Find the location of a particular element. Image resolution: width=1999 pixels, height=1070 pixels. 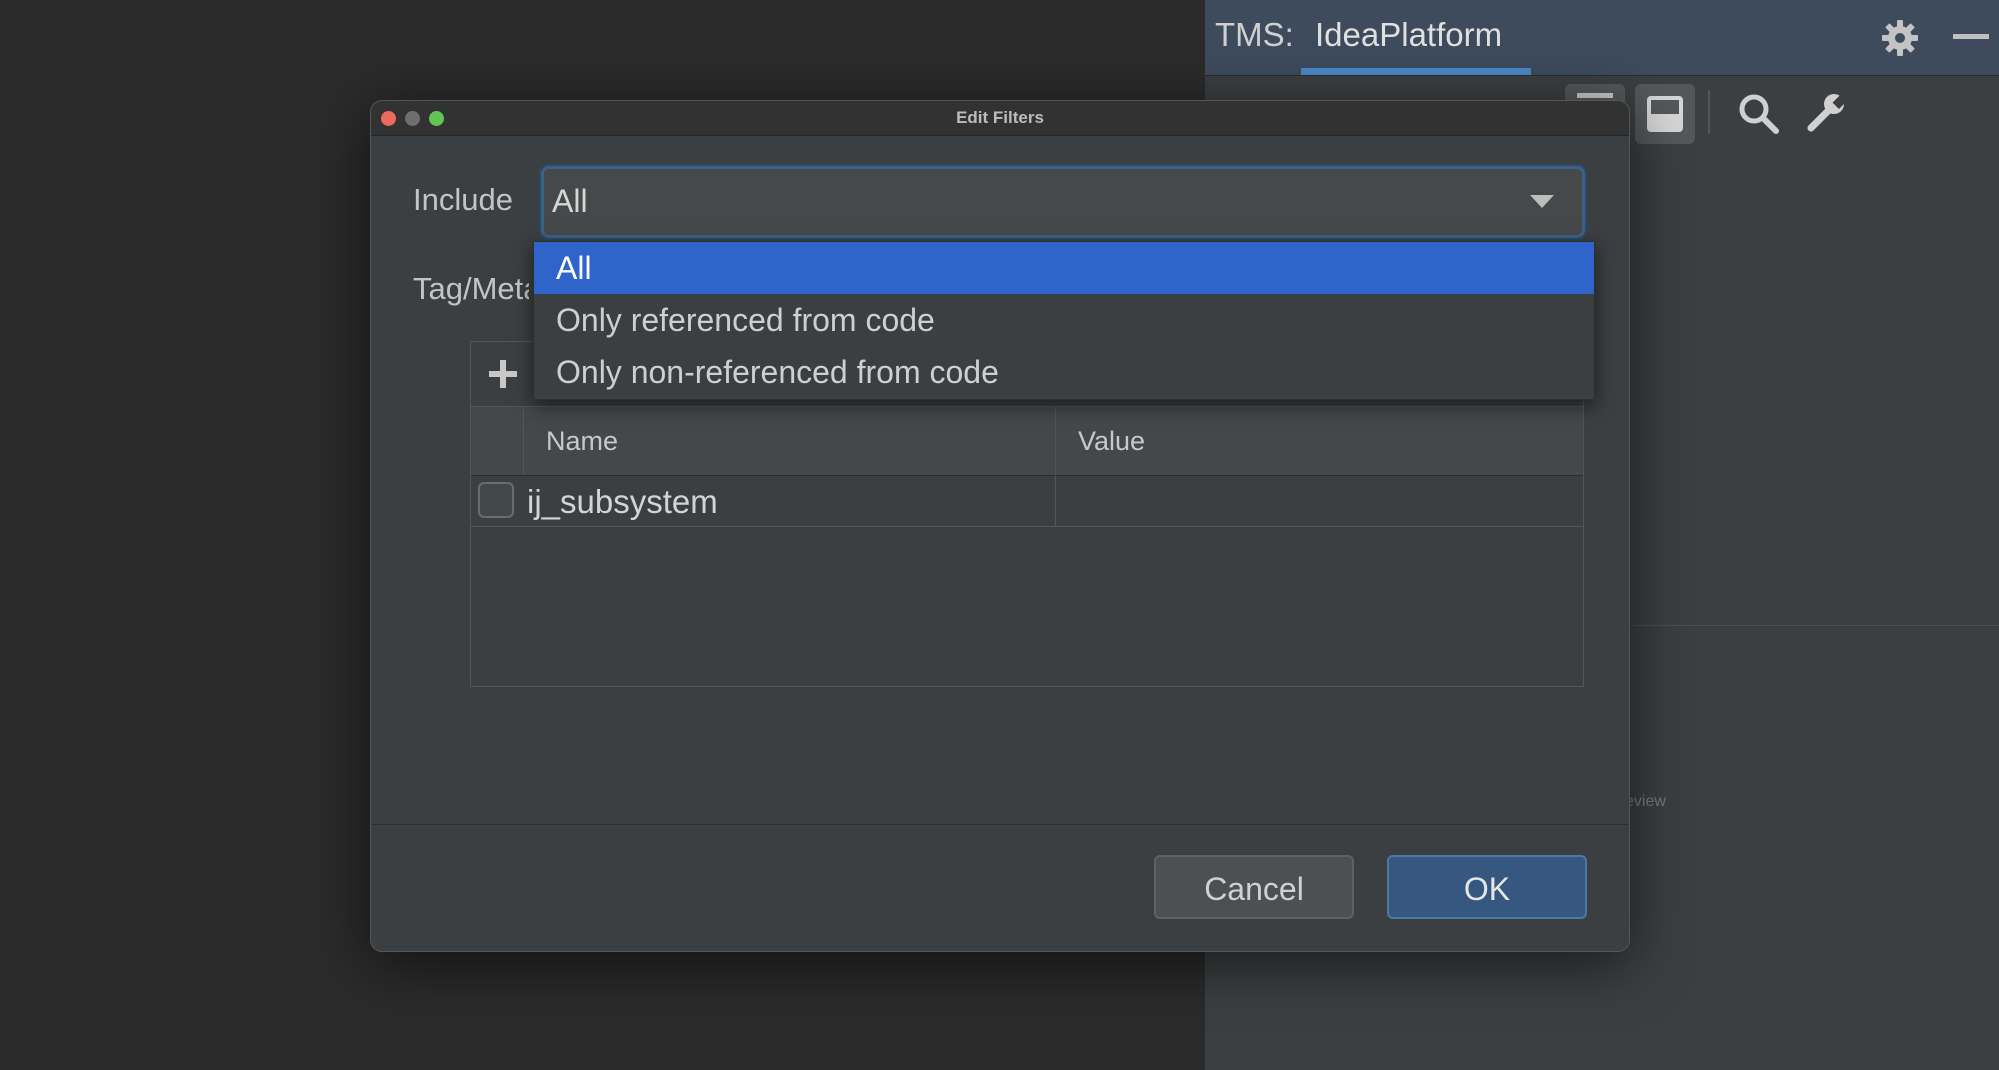

preview-panel-button is located at coordinates (1665, 114).